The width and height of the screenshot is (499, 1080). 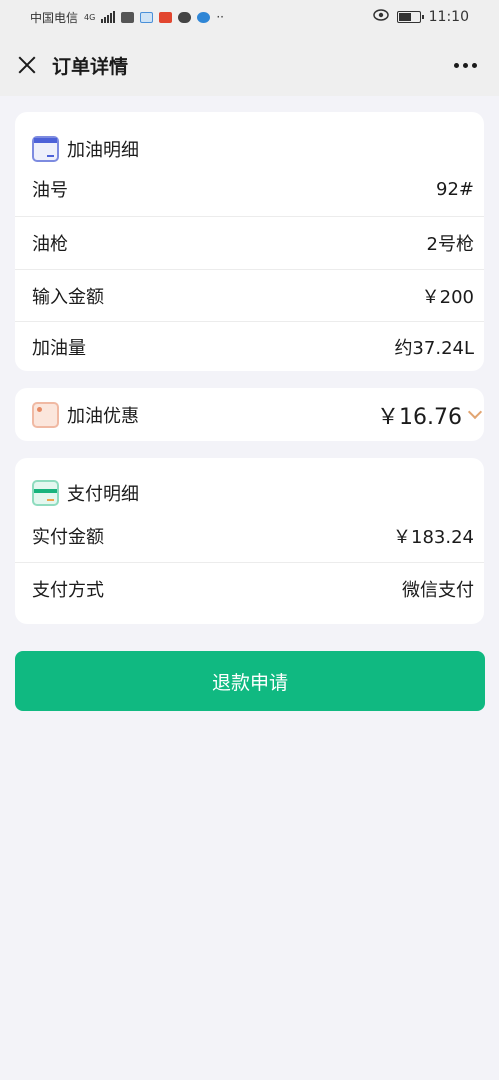 I want to click on app-notification-icon, so click(x=128, y=17).